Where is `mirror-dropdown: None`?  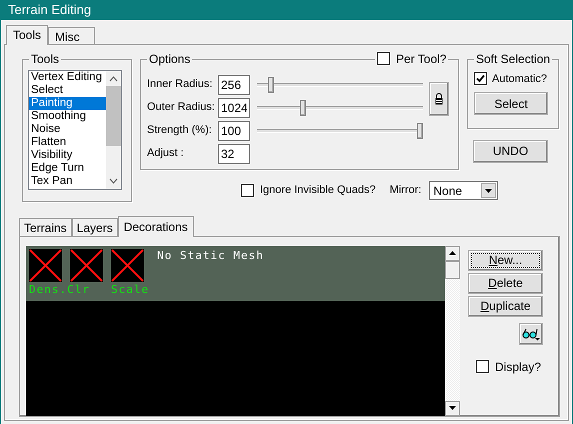
mirror-dropdown: None is located at coordinates (463, 190).